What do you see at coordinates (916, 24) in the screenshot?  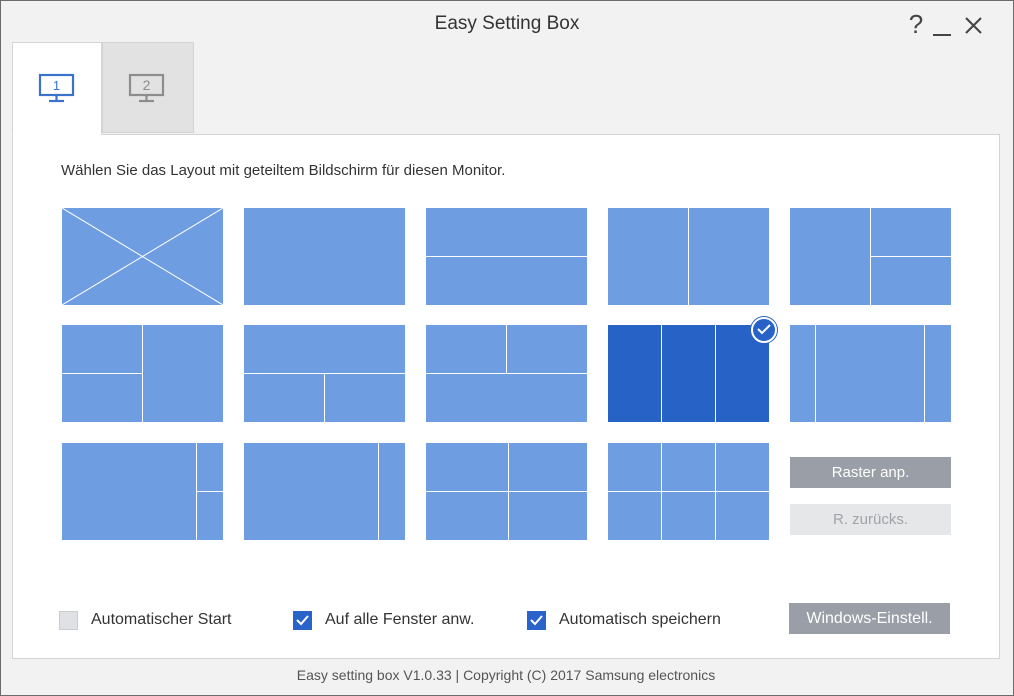 I see `help-button: ?` at bounding box center [916, 24].